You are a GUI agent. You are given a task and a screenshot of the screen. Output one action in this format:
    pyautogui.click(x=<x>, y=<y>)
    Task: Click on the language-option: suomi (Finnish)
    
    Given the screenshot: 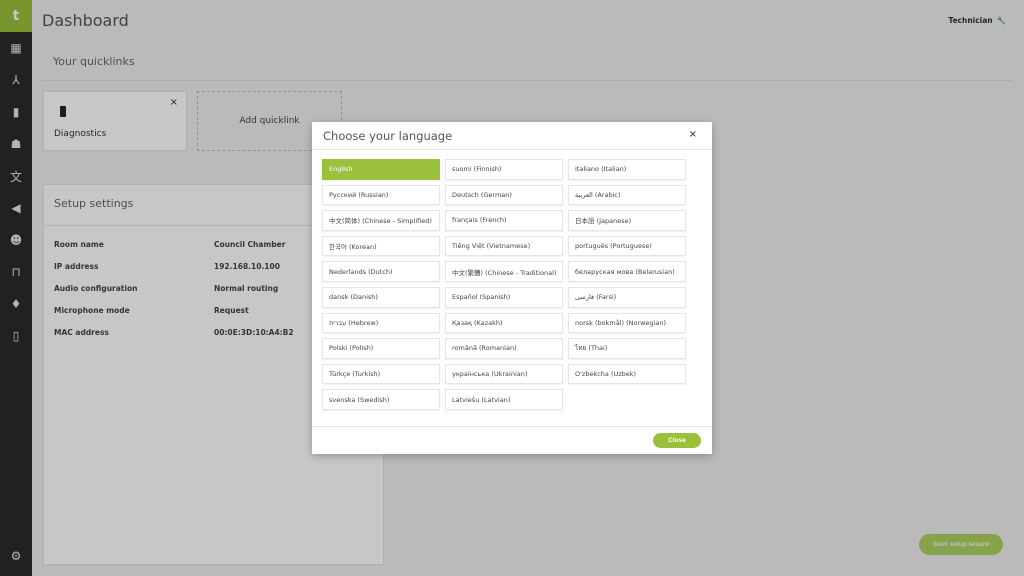 What is the action you would take?
    pyautogui.click(x=504, y=169)
    